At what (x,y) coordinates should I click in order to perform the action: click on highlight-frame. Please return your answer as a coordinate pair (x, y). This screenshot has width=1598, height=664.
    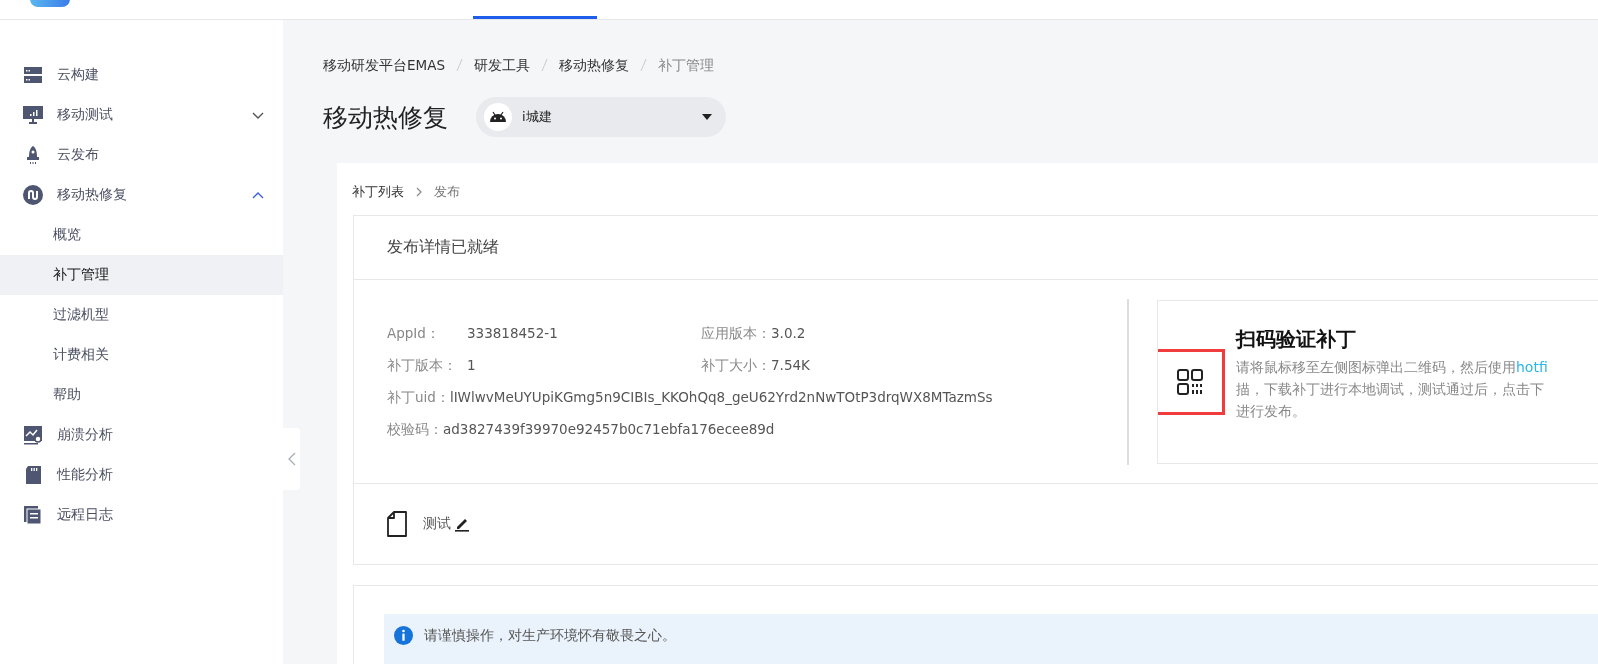
    Looking at the image, I should click on (1191, 381).